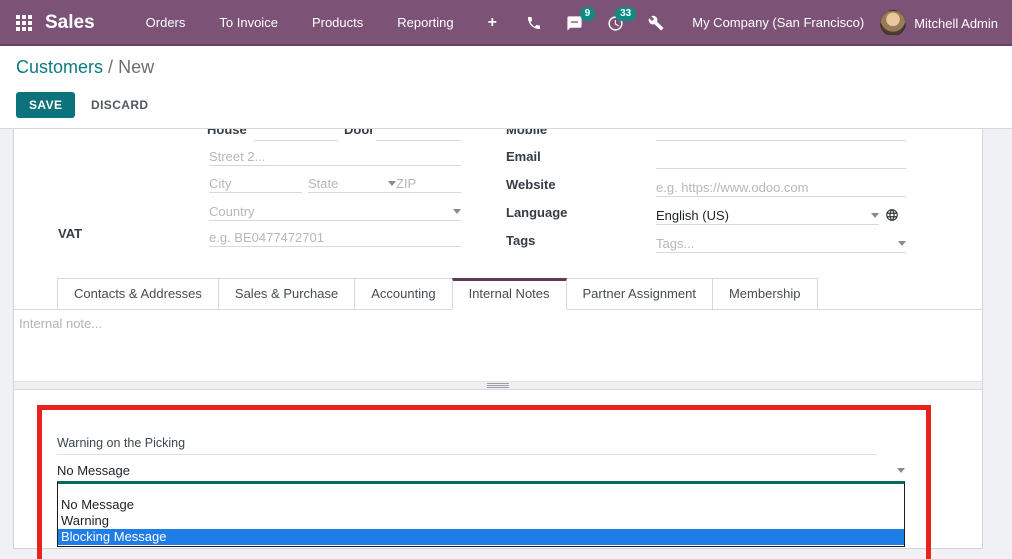 The width and height of the screenshot is (1012, 559). Describe the element at coordinates (778, 23) in the screenshot. I see `company-switcher: My Company (San Francisco)` at that location.